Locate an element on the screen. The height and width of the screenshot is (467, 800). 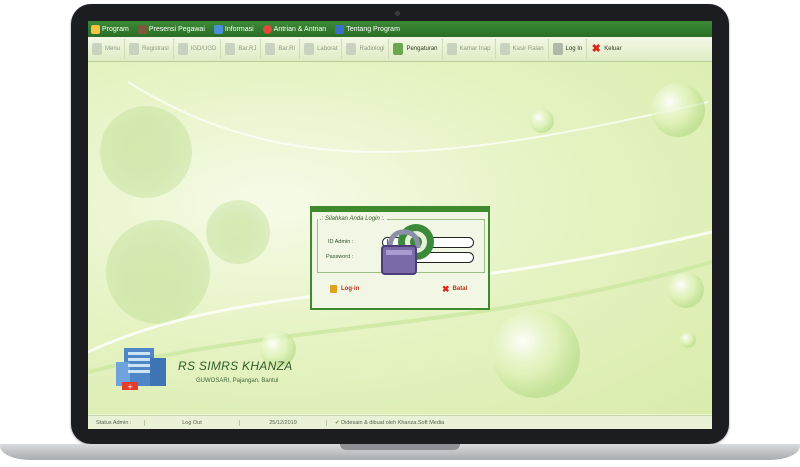
login-button: Log-in is located at coordinates (344, 289).